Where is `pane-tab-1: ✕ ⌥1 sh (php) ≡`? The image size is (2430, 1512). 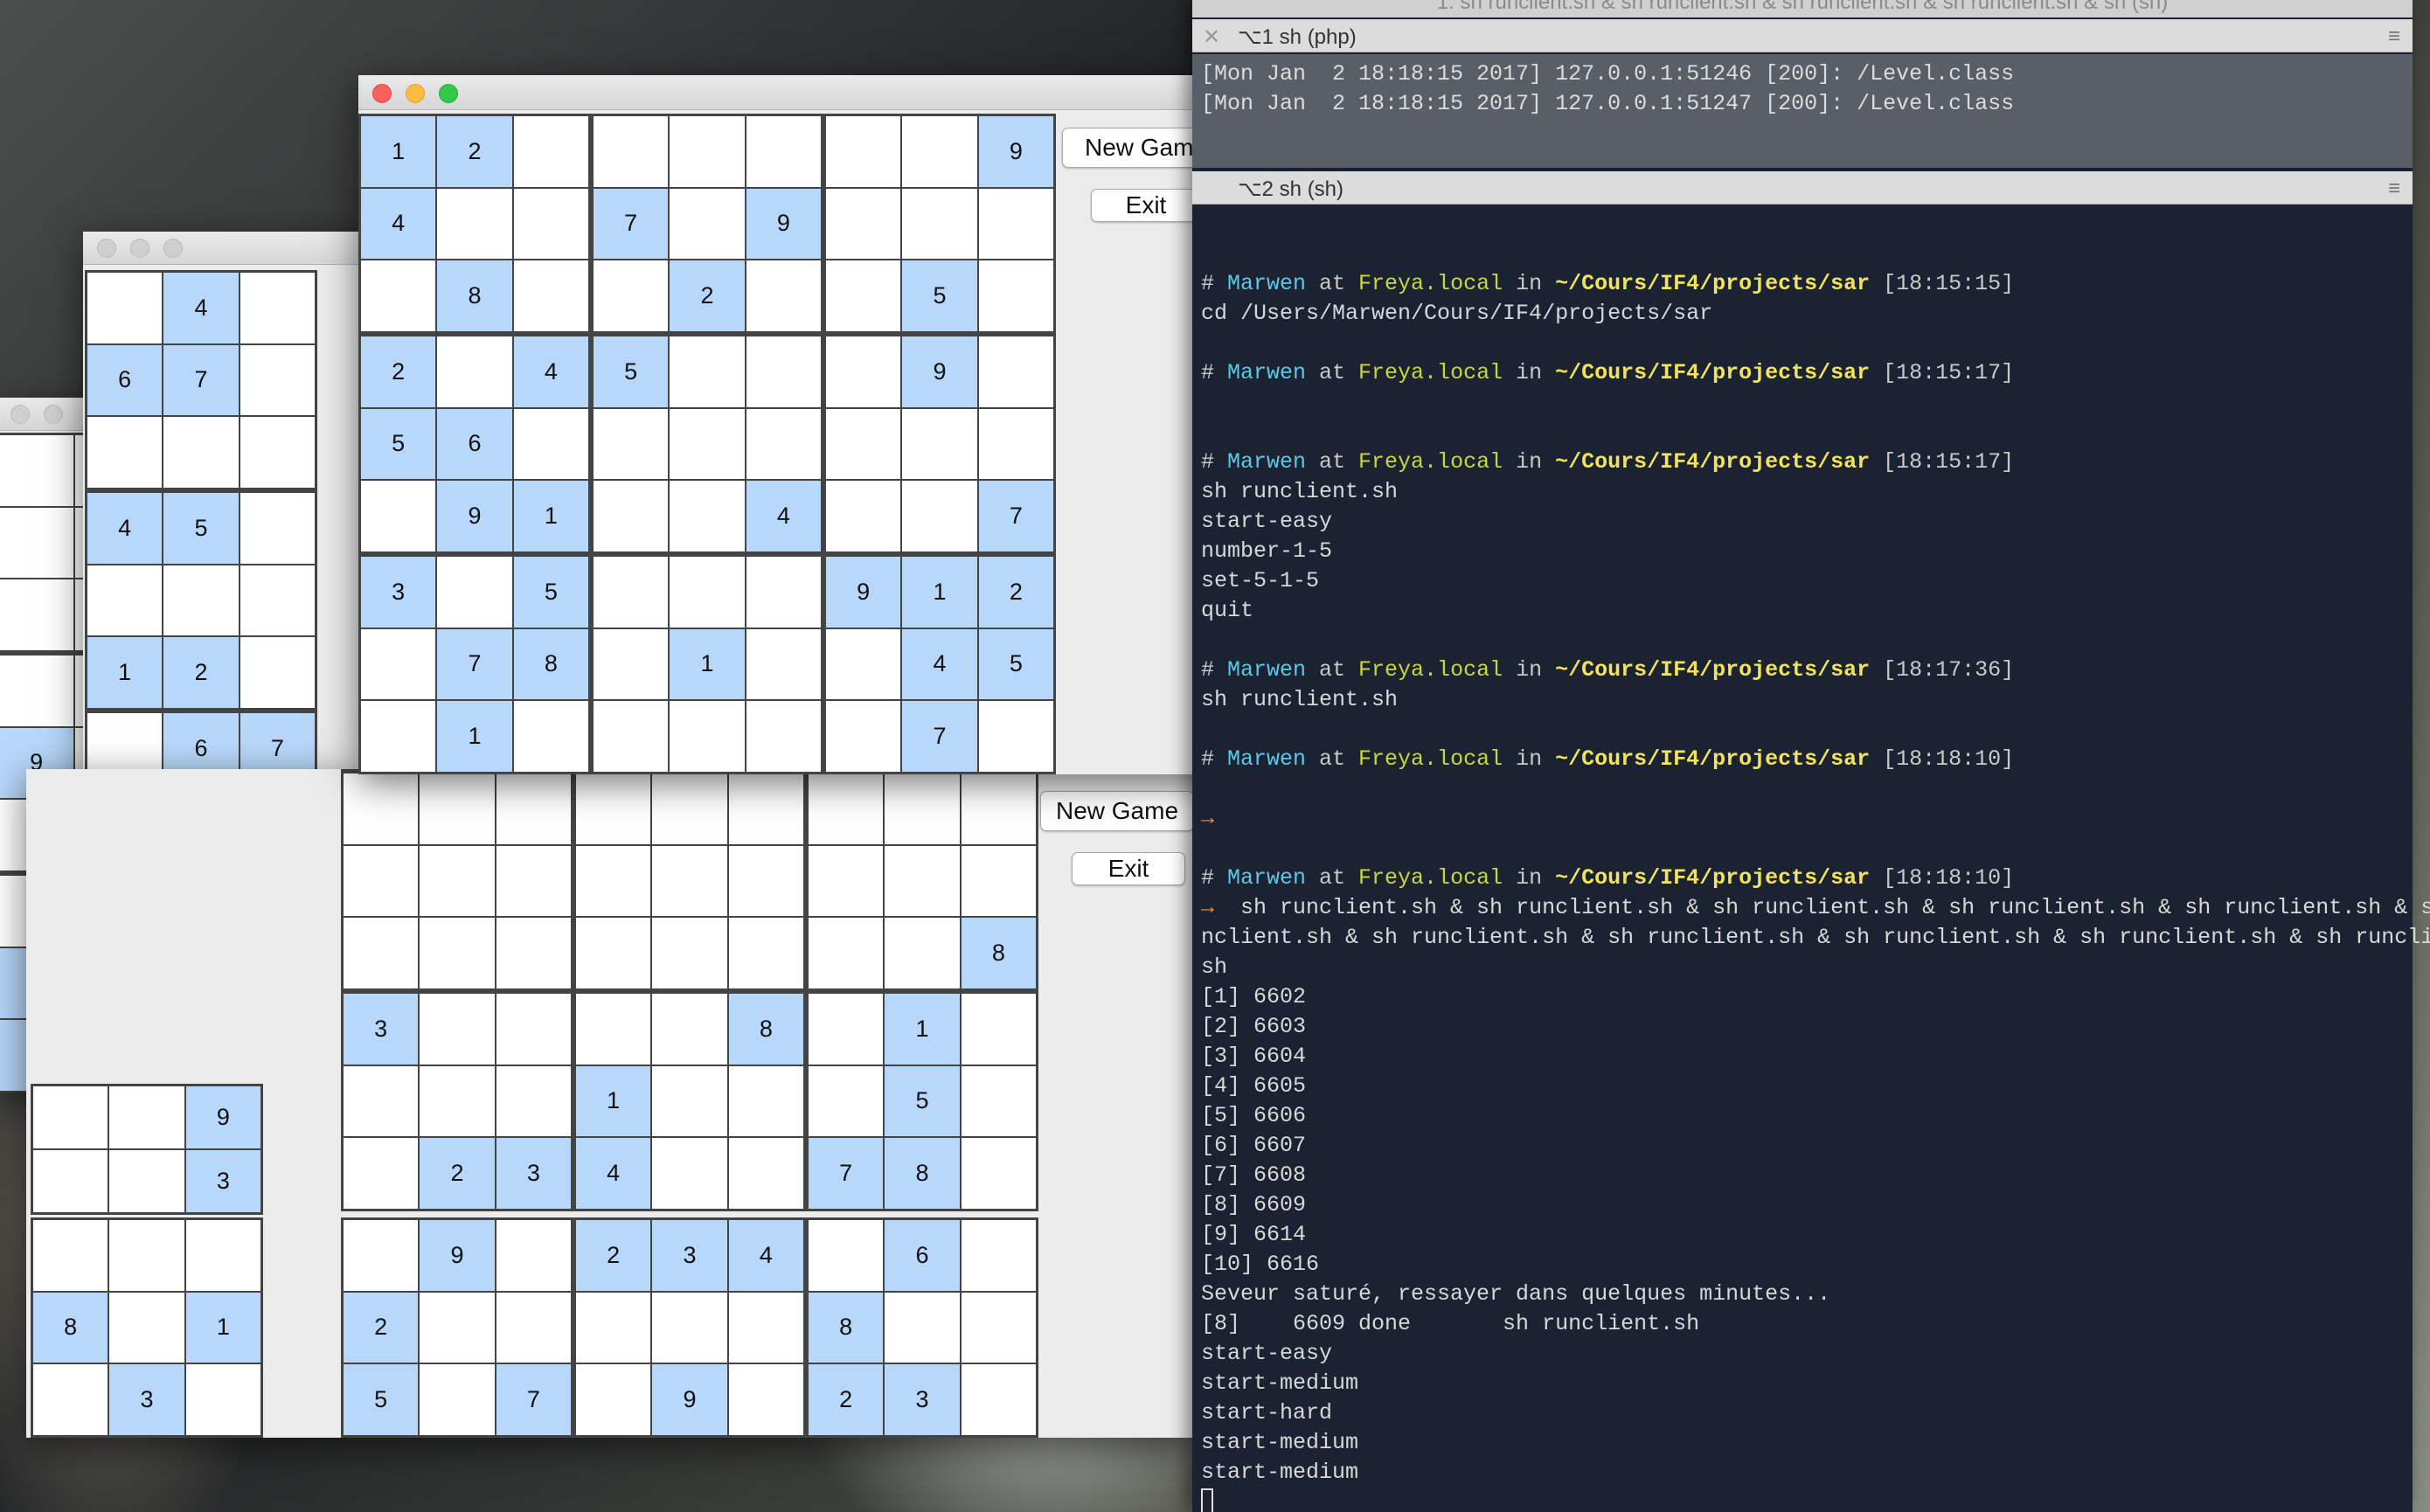
pane-tab-1: ✕ ⌥1 sh (php) ≡ is located at coordinates (1802, 35).